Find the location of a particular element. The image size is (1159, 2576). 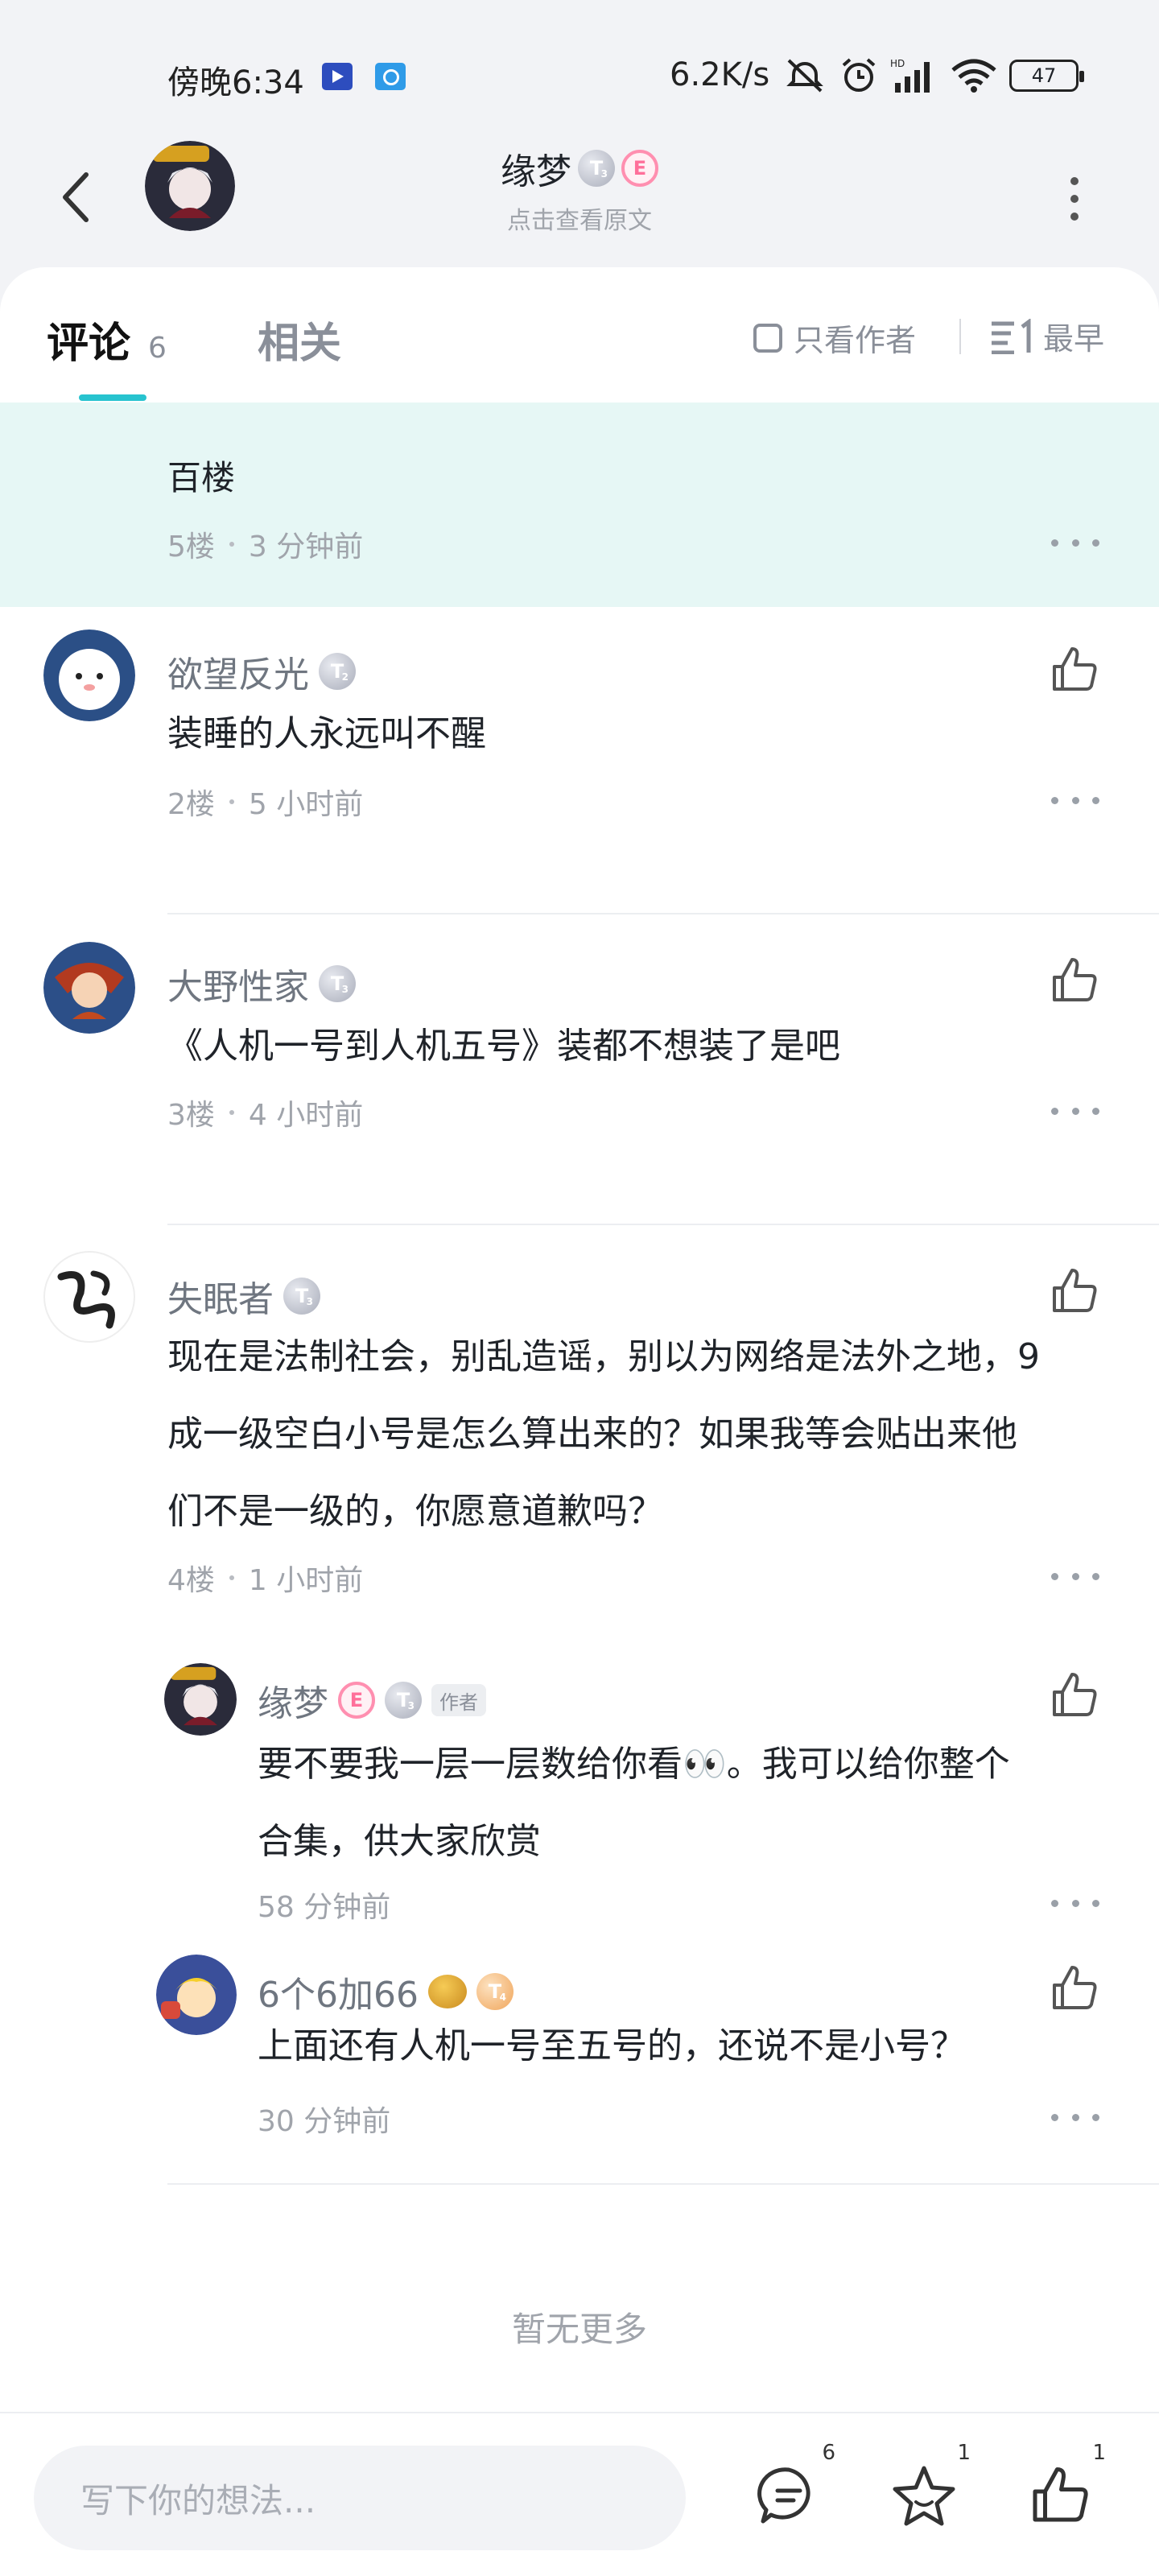

comment-author-name: 大野性家 is located at coordinates (238, 983).